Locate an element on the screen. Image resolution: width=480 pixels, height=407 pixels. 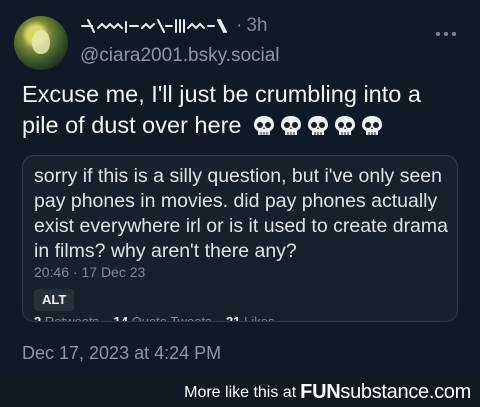
brand-sub: substance.com is located at coordinates (405, 392).